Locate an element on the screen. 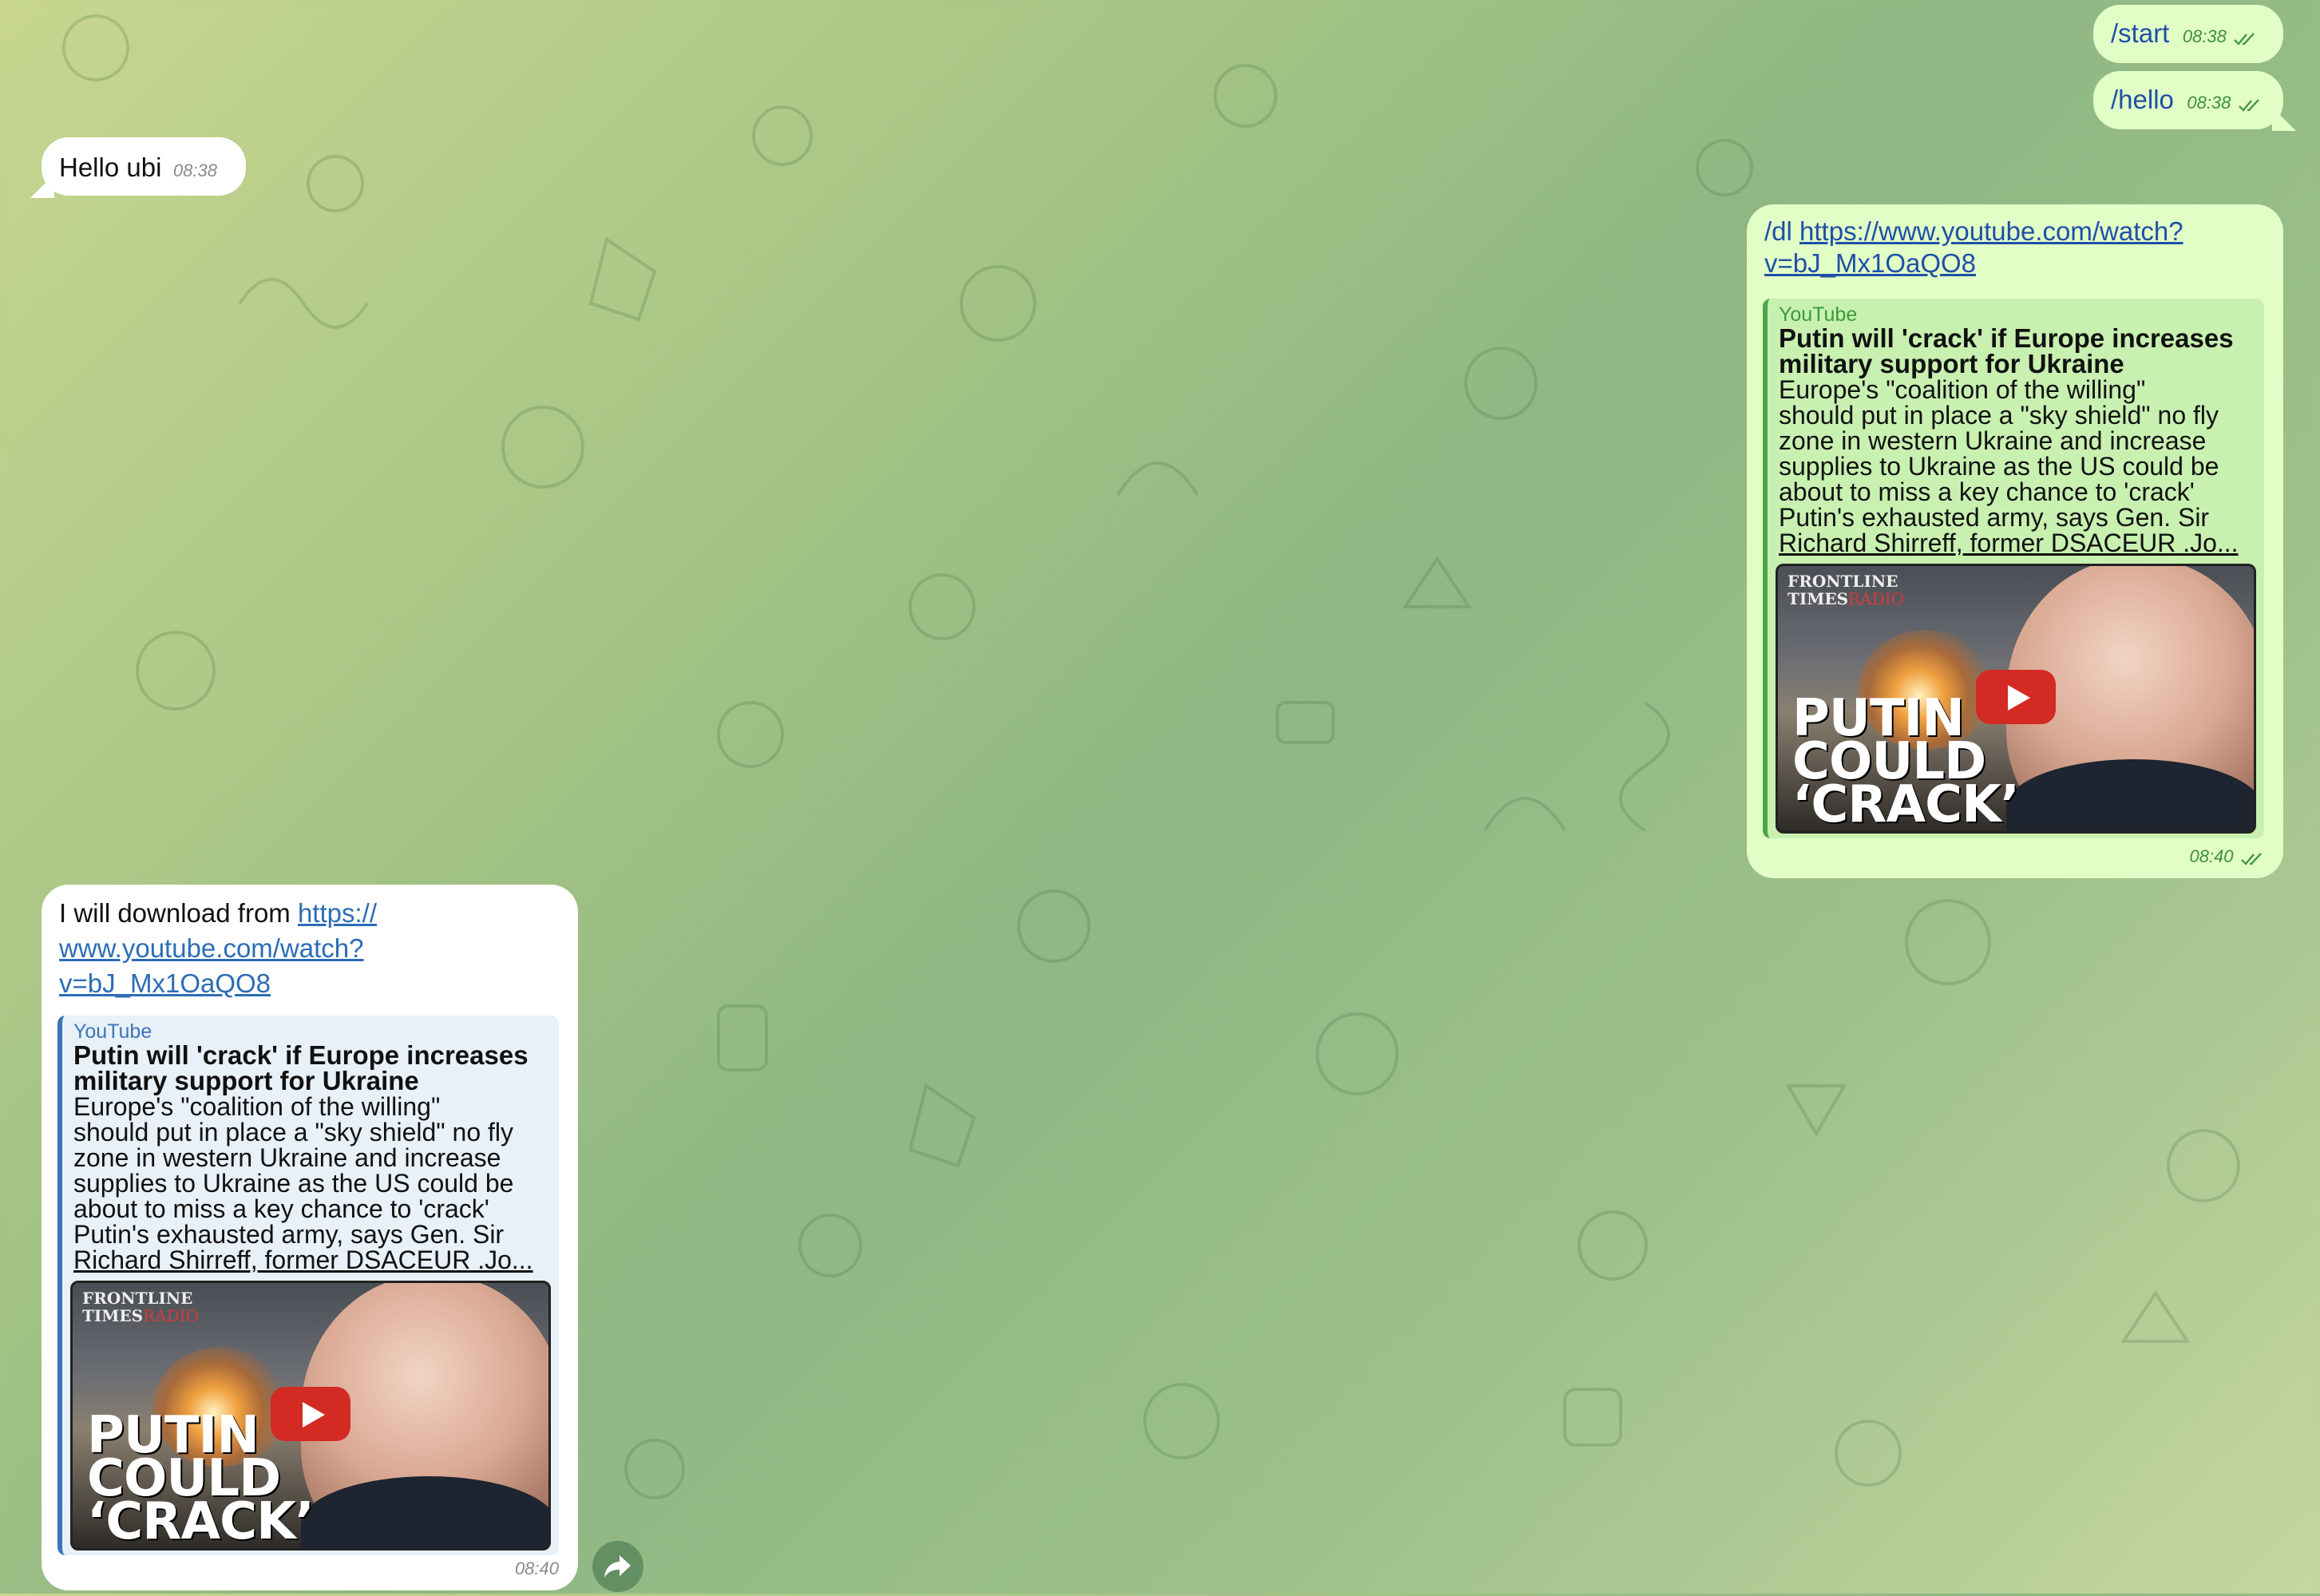 The image size is (2320, 1596). message-text: Hello ubi is located at coordinates (110, 167).